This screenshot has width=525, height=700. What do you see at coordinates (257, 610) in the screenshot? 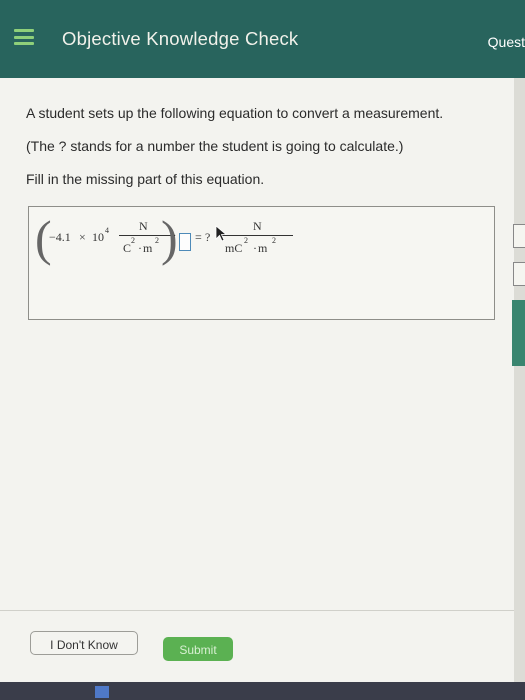
I see `footer-divider` at bounding box center [257, 610].